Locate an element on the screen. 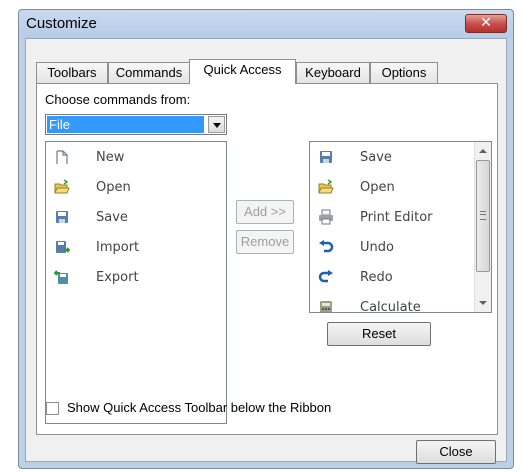  list-item: New is located at coordinates (136, 158).